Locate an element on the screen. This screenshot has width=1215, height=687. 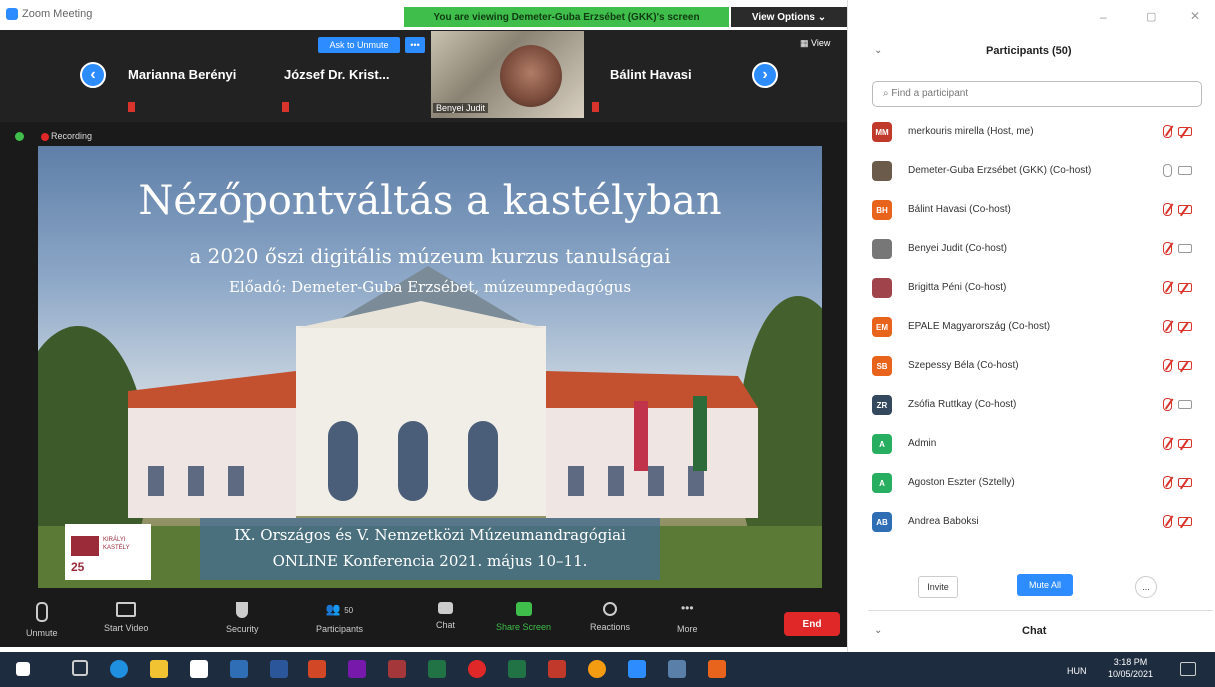
excel-icon is located at coordinates (517, 669).